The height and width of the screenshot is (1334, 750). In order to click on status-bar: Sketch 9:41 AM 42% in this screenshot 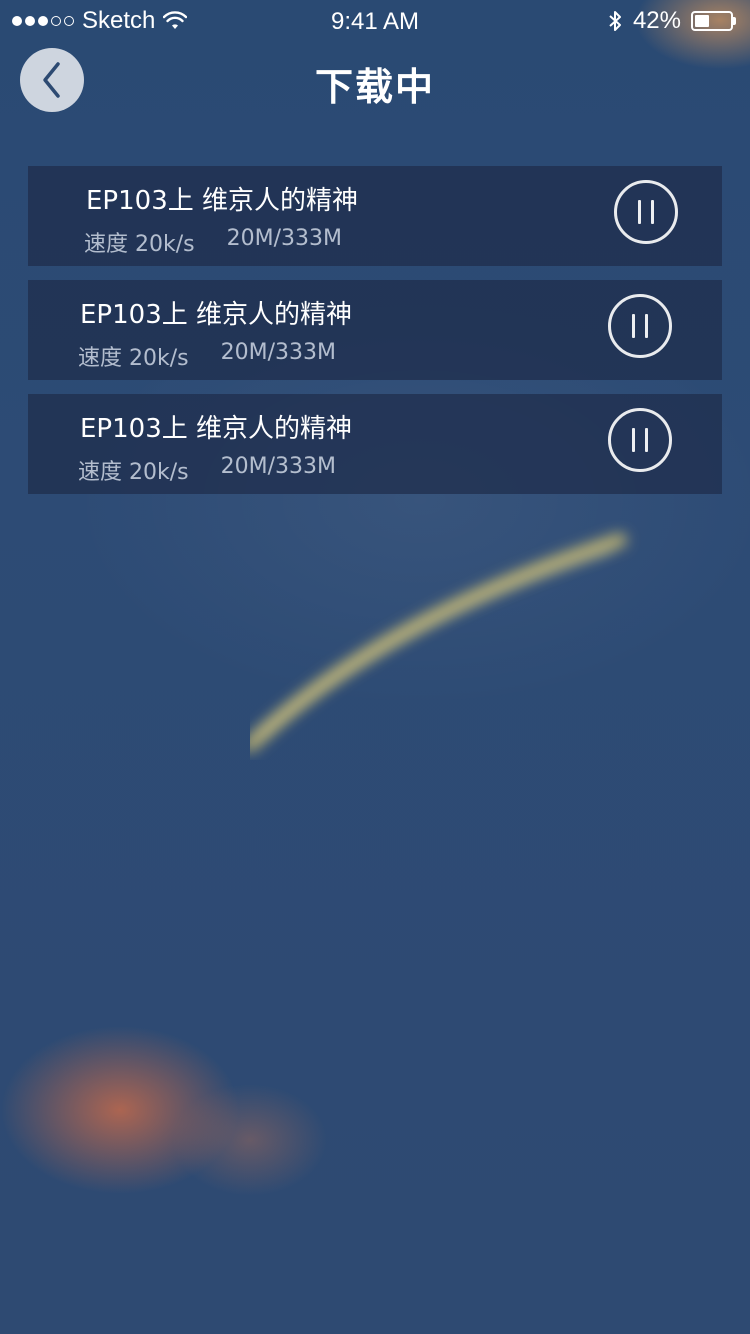, I will do `click(375, 20)`.